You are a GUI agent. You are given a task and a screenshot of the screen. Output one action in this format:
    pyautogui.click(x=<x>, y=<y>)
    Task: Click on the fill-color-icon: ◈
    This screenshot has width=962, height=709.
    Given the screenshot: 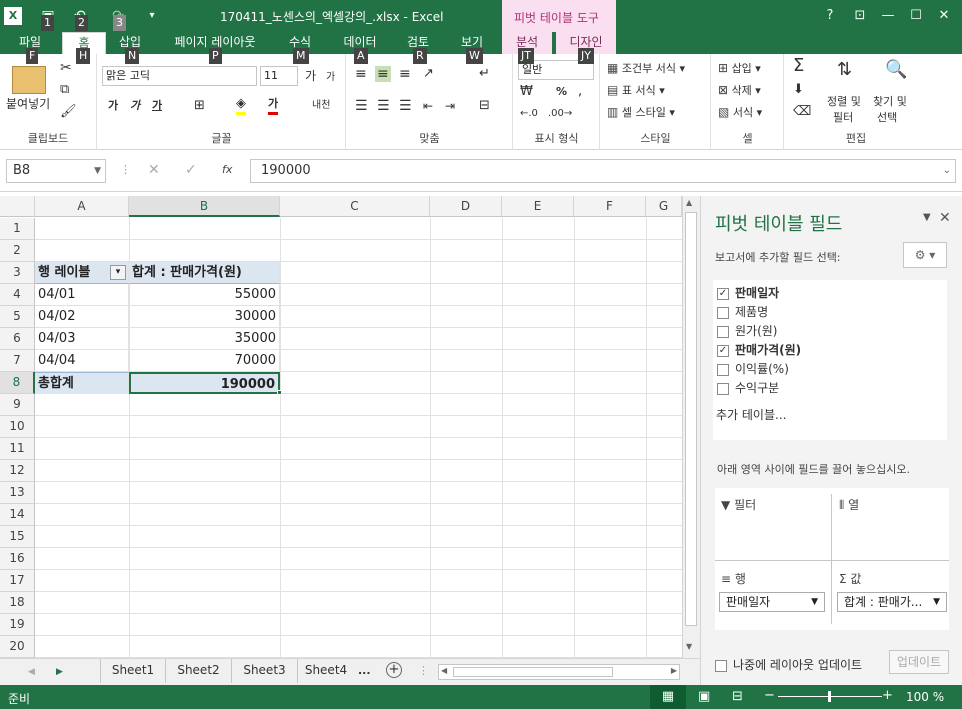 What is the action you would take?
    pyautogui.click(x=241, y=105)
    